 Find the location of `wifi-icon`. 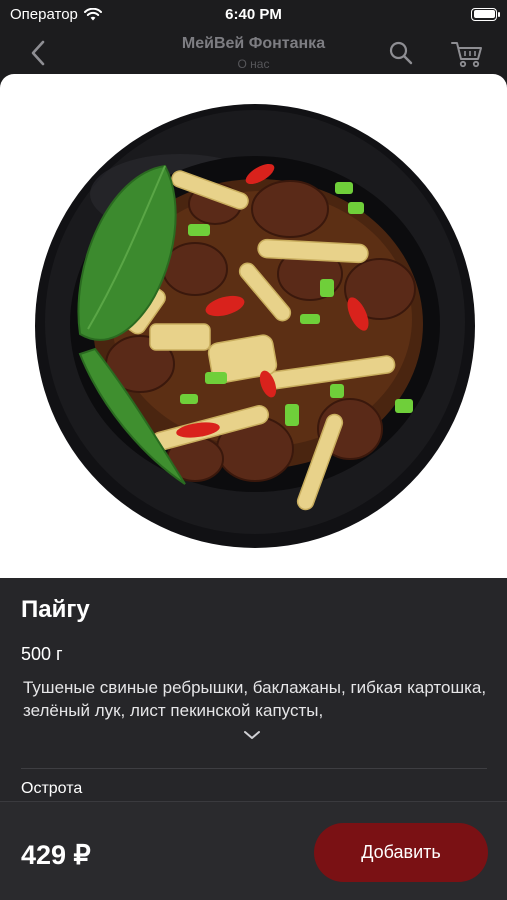

wifi-icon is located at coordinates (92, 13).